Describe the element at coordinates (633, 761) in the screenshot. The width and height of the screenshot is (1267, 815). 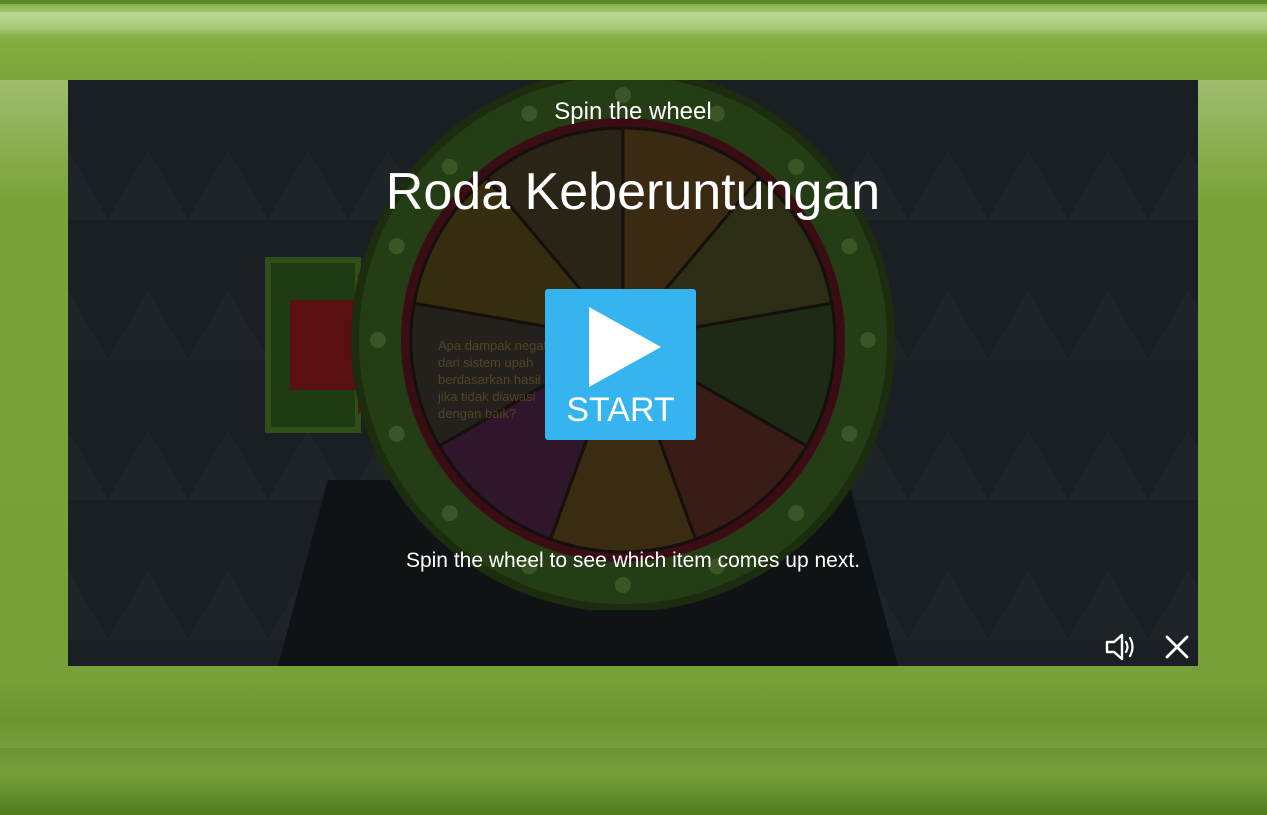
I see `bottom-band` at that location.